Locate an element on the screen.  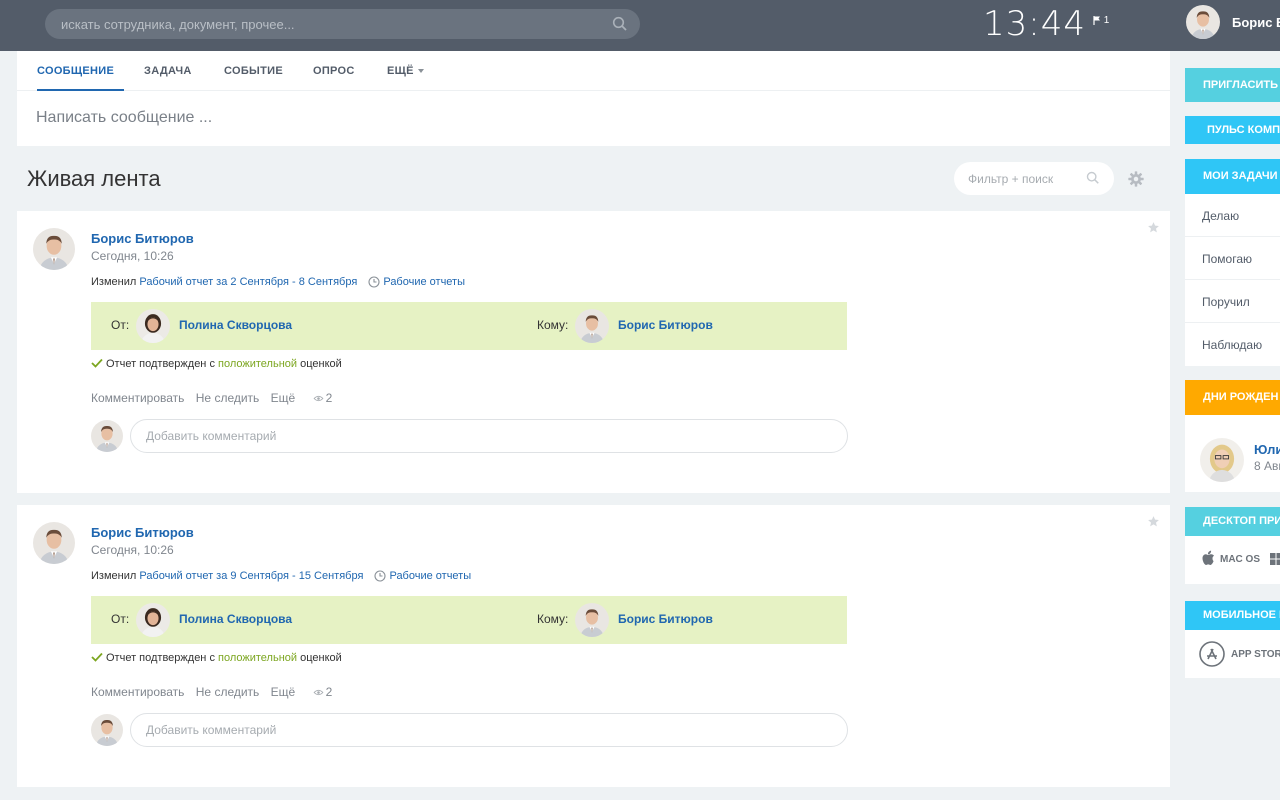
desktop-header: ДЕСКТОП ПРИЛ is located at coordinates (1232, 521).